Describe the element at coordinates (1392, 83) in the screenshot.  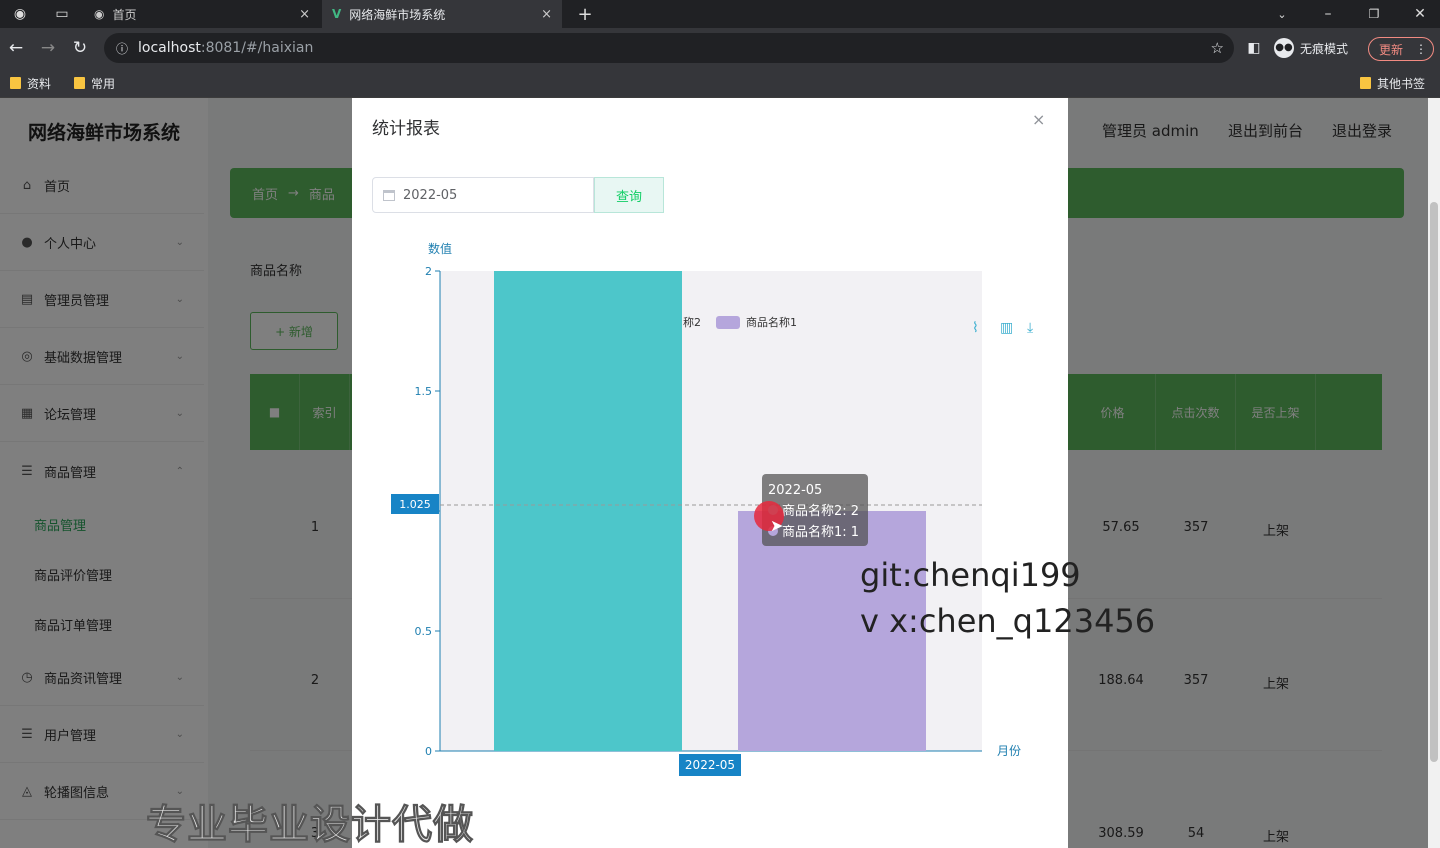
I see `other-bookmarks: 其他书签` at that location.